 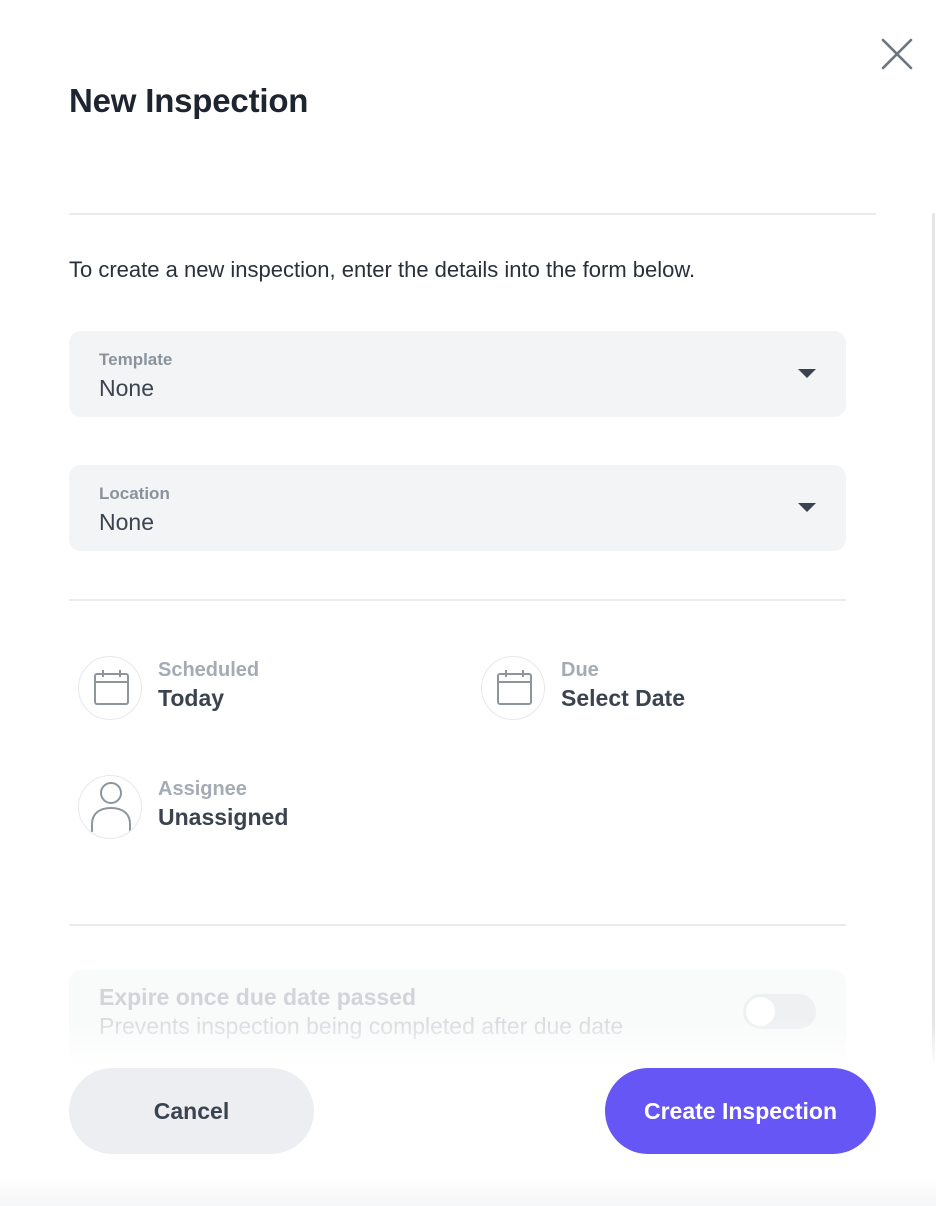 What do you see at coordinates (472, 214) in the screenshot?
I see `header-divider` at bounding box center [472, 214].